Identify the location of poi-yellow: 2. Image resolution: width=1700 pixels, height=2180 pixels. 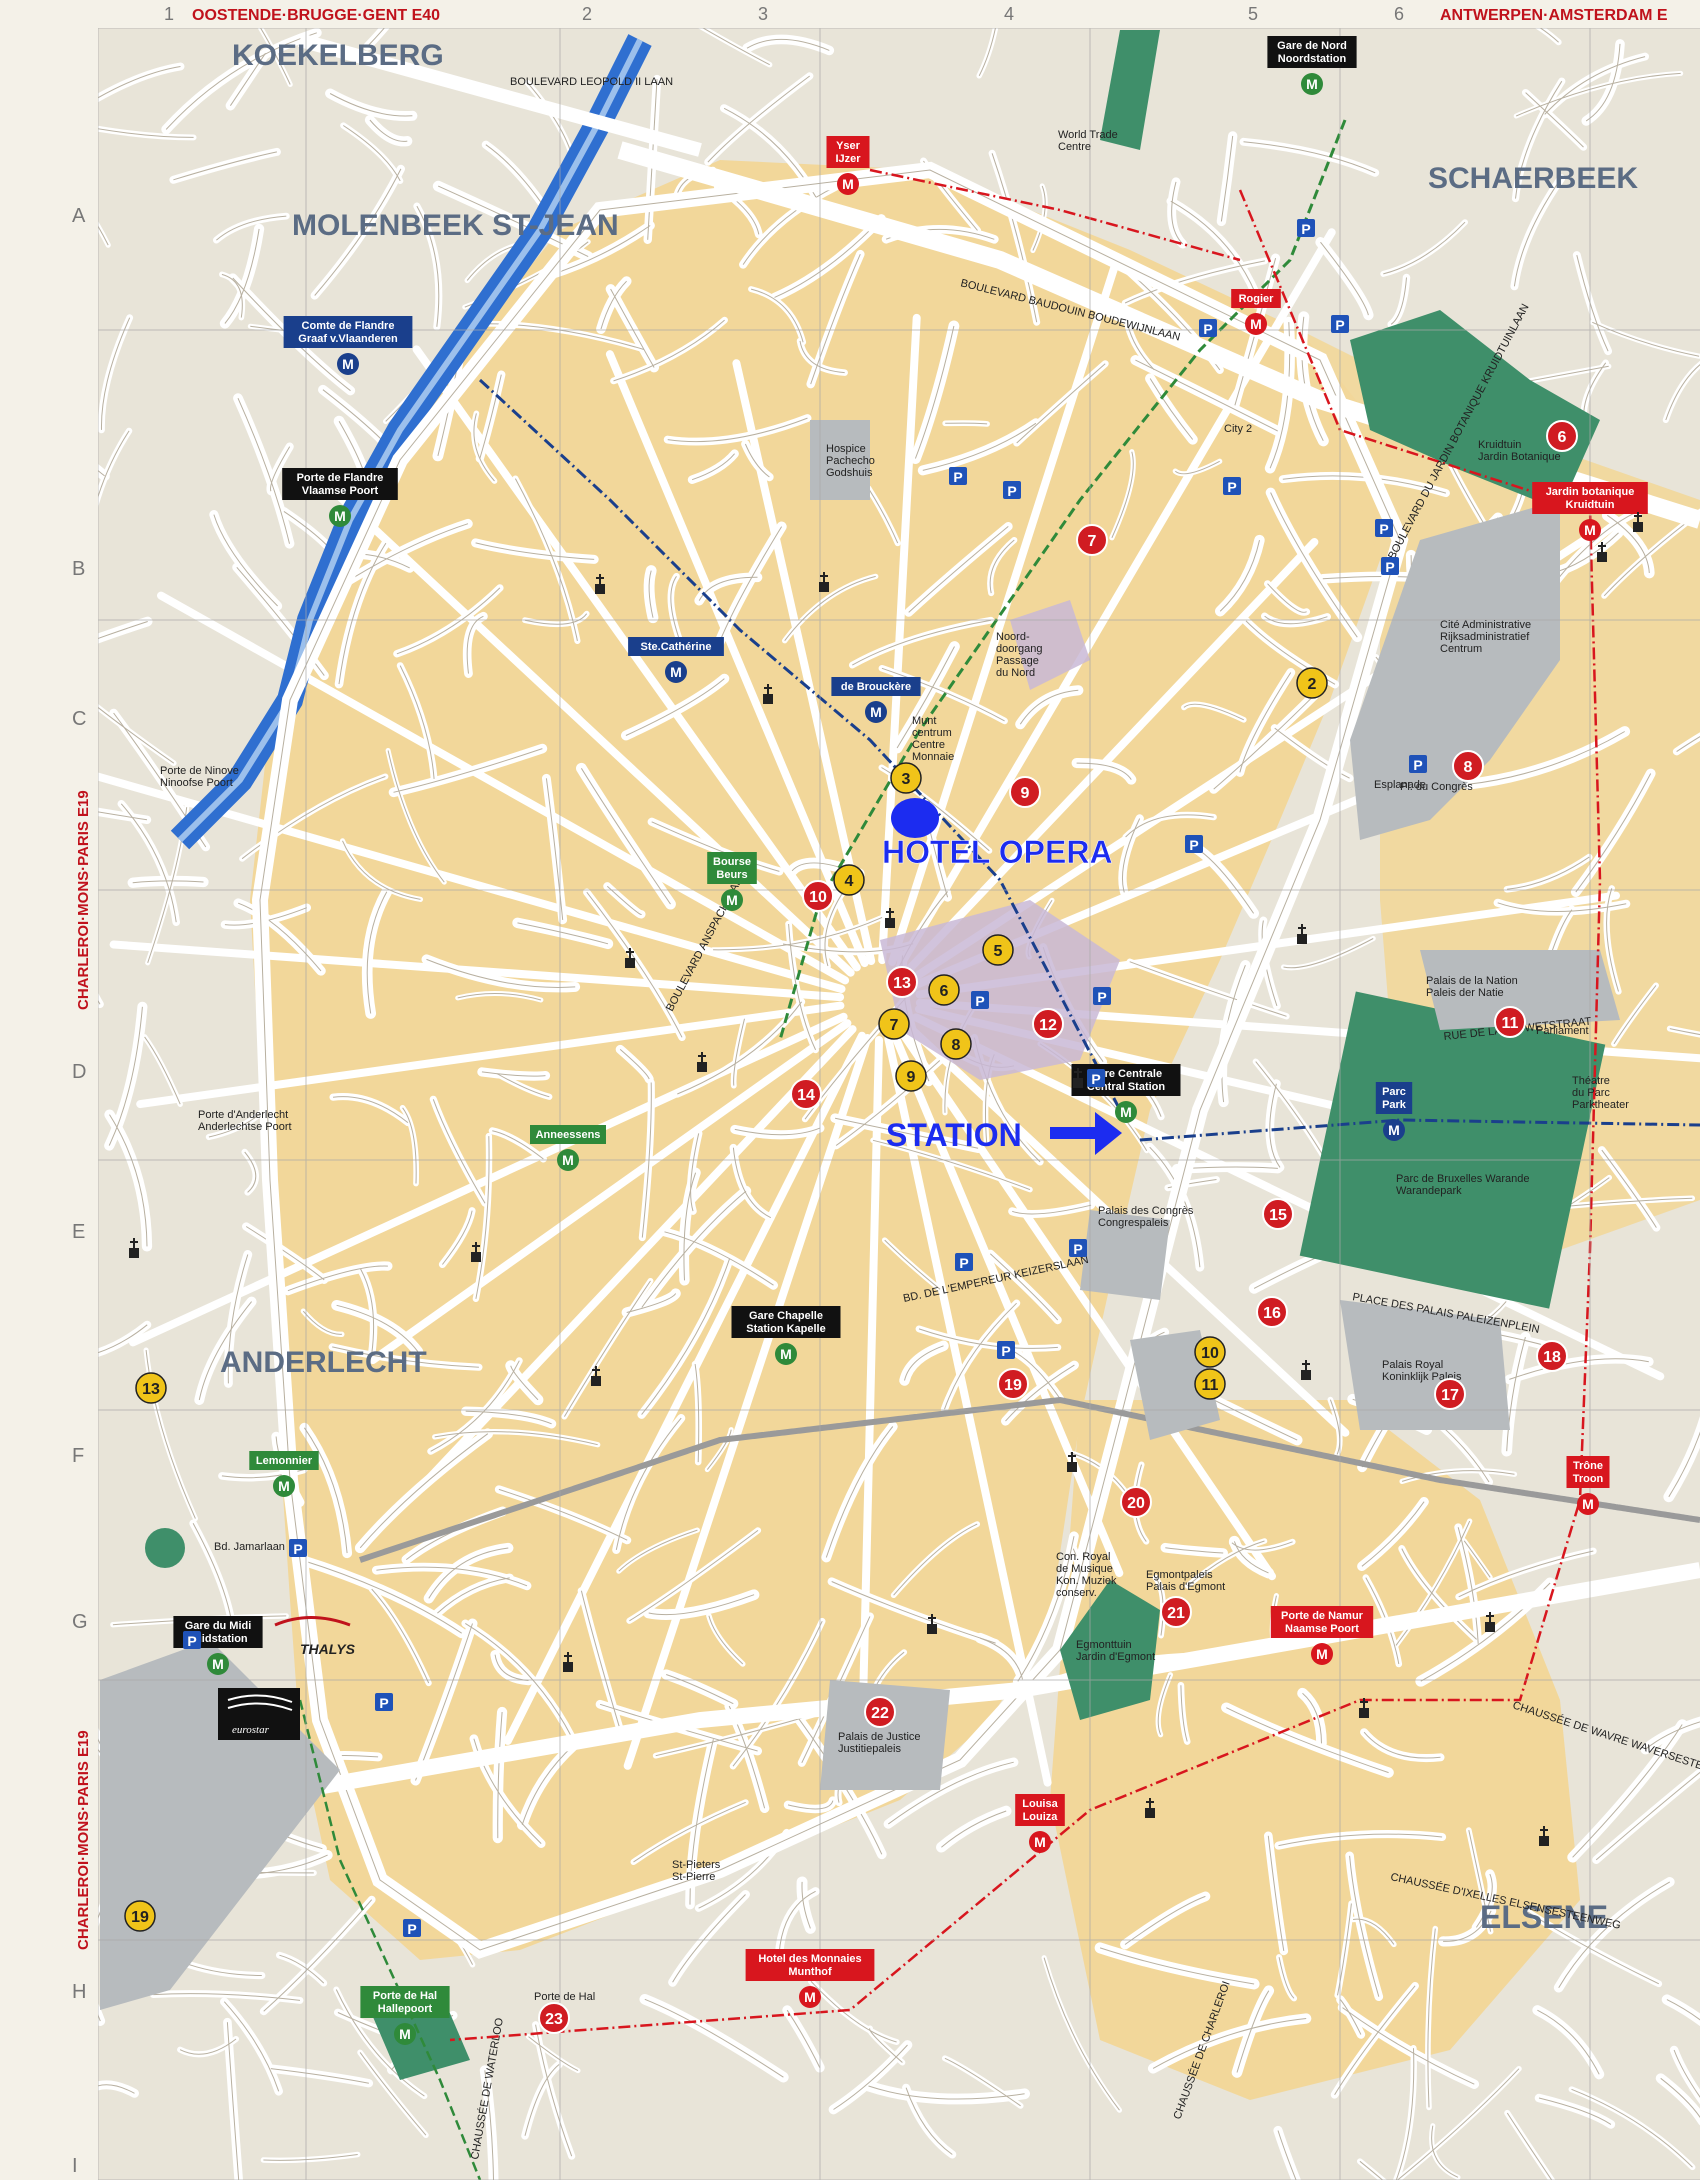
(1312, 683).